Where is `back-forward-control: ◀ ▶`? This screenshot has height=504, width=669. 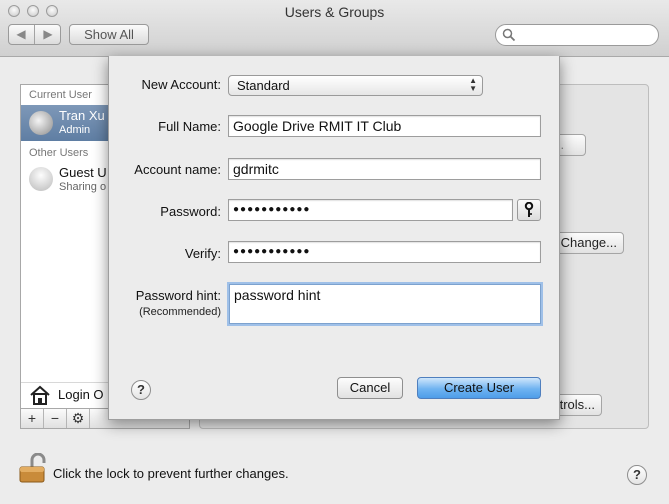 back-forward-control: ◀ ▶ is located at coordinates (34, 34).